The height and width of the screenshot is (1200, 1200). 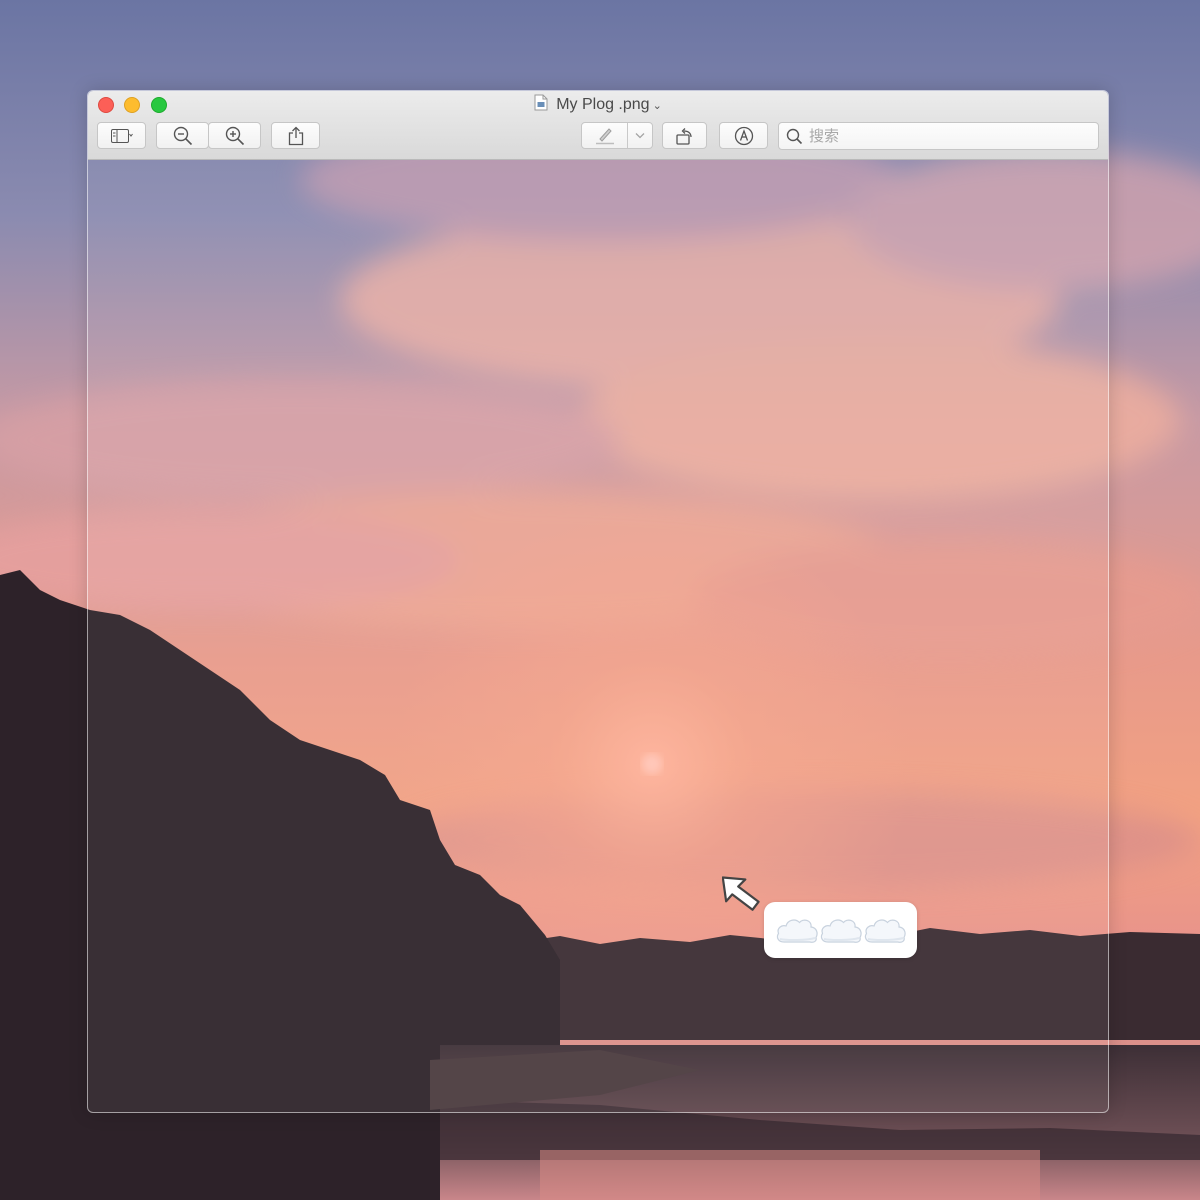 I want to click on mouse-pointer-icon, so click(x=741, y=893).